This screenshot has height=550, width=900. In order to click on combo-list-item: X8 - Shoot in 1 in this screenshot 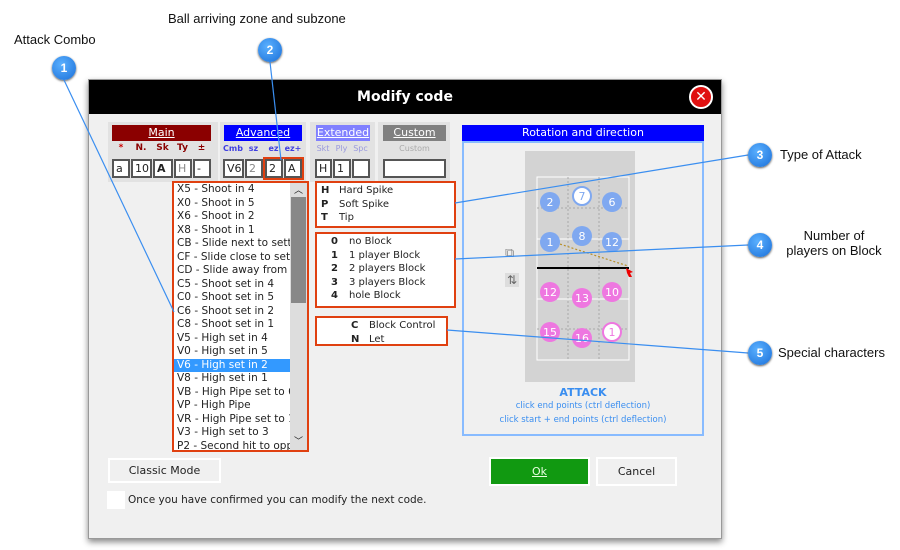, I will do `click(232, 231)`.